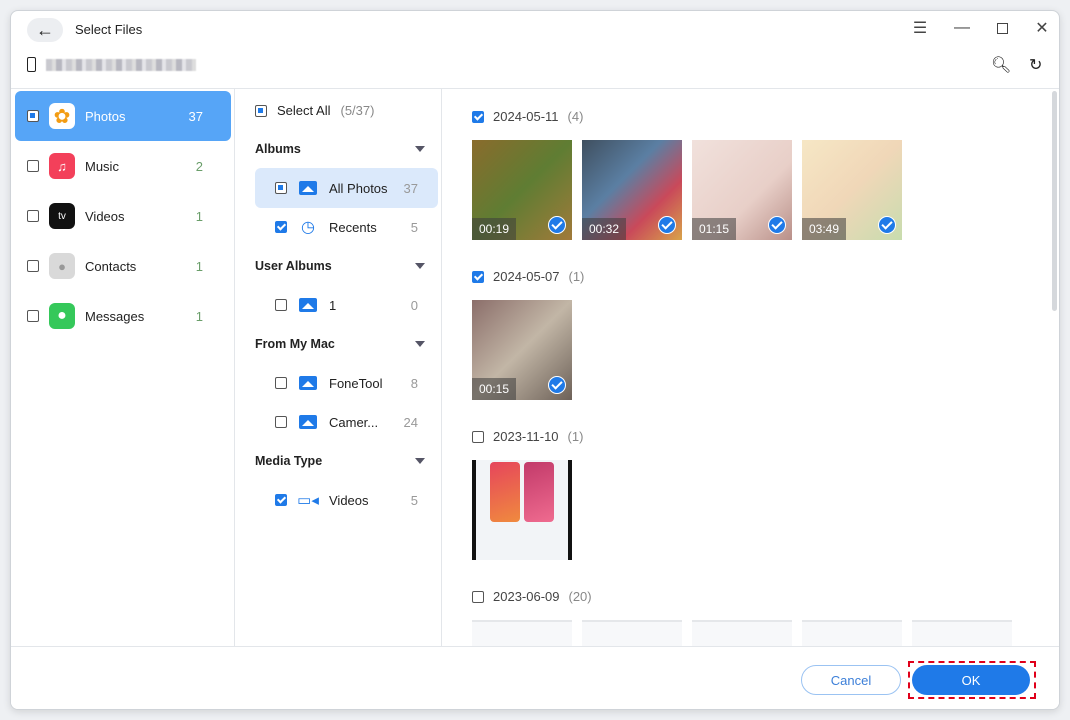 Image resolution: width=1070 pixels, height=720 pixels. I want to click on video-thumbnail: 03:49, so click(852, 190).